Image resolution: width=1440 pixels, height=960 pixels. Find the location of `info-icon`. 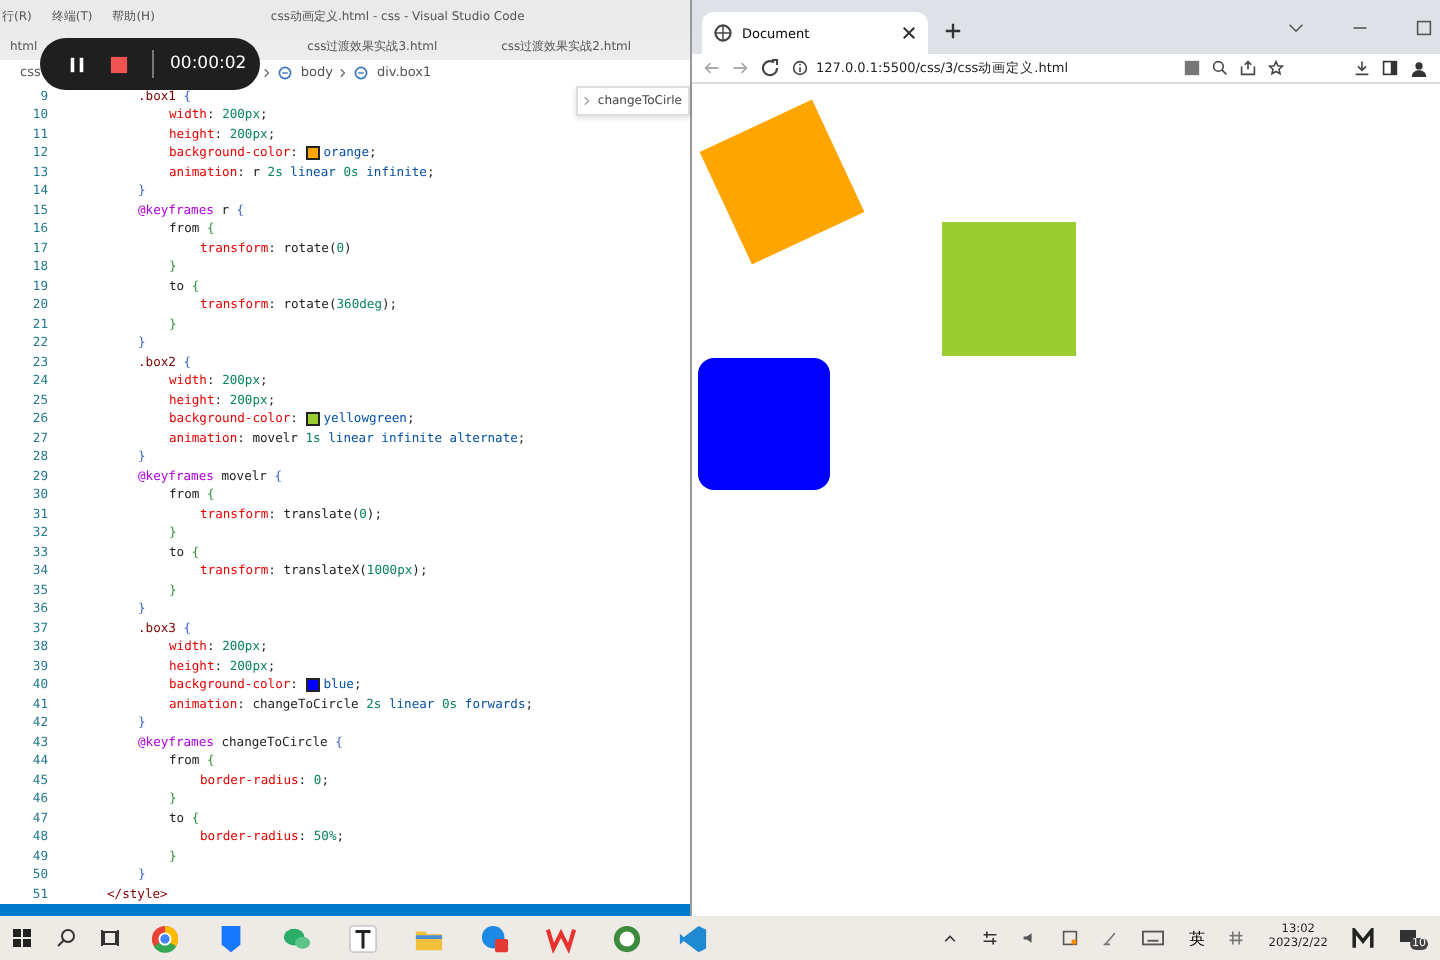

info-icon is located at coordinates (800, 68).